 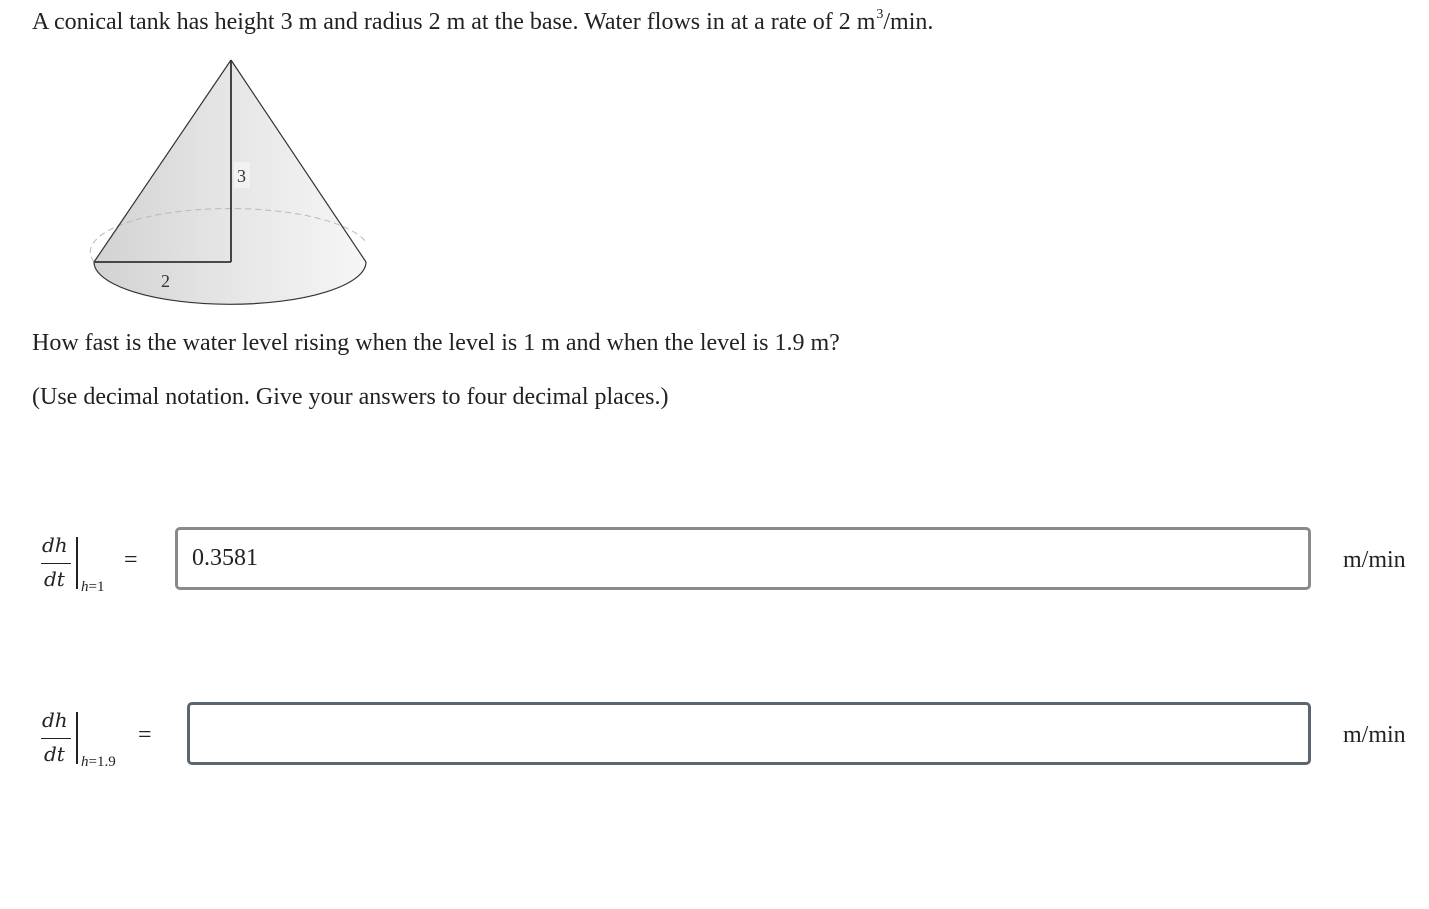 I want to click on problem-statement-suffix: /min., so click(x=908, y=22).